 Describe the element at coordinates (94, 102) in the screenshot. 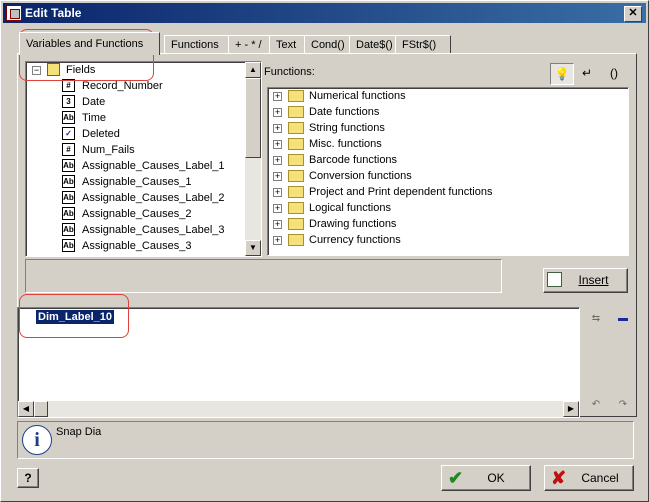

I see `tree-item-label: Date` at that location.